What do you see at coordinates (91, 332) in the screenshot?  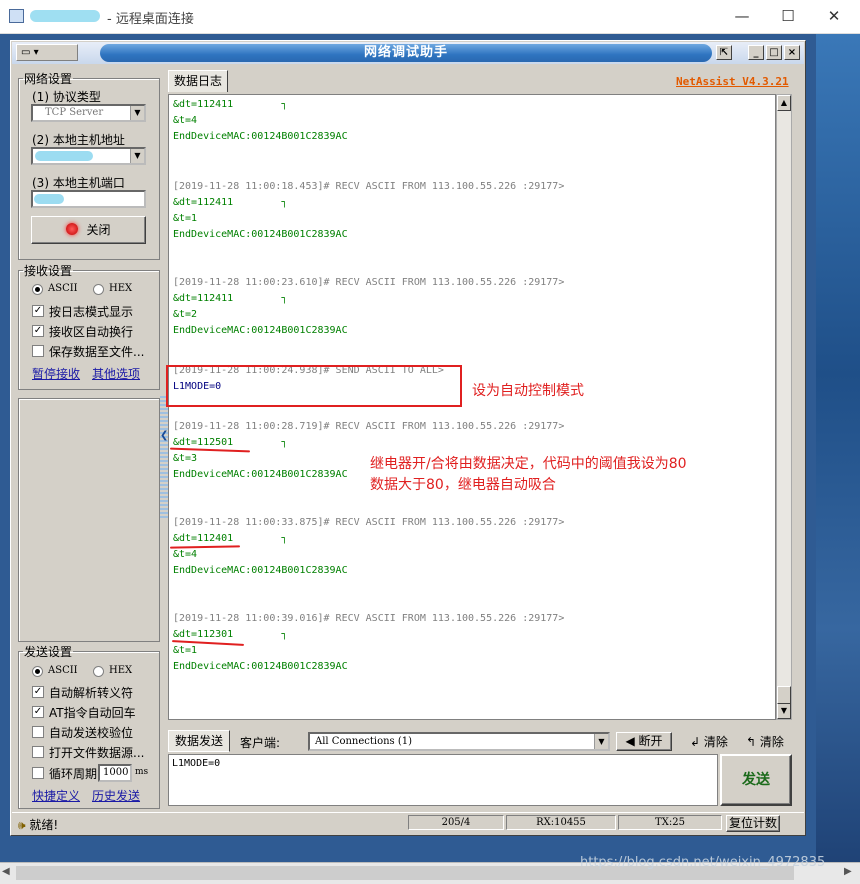 I see `auto-wrap-label: 接收区自动换行` at bounding box center [91, 332].